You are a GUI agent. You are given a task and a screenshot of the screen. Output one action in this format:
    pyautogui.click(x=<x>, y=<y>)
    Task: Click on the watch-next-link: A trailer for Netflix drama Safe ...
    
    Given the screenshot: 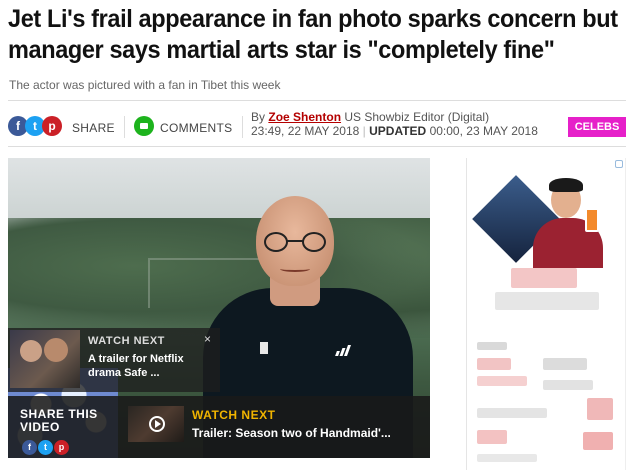 What is the action you would take?
    pyautogui.click(x=148, y=366)
    